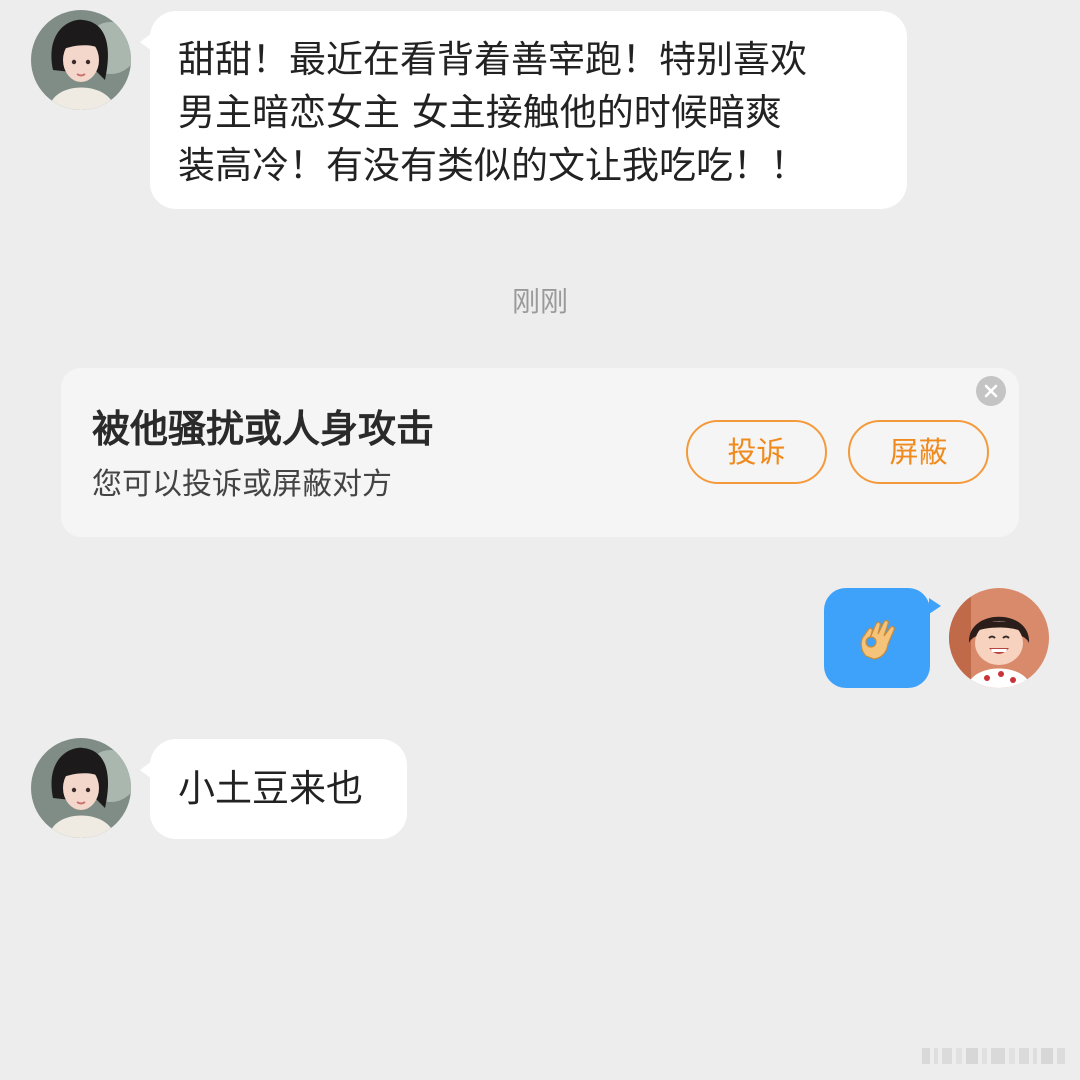 Image resolution: width=1080 pixels, height=1080 pixels. Describe the element at coordinates (993, 1056) in the screenshot. I see `watermark-bars` at that location.